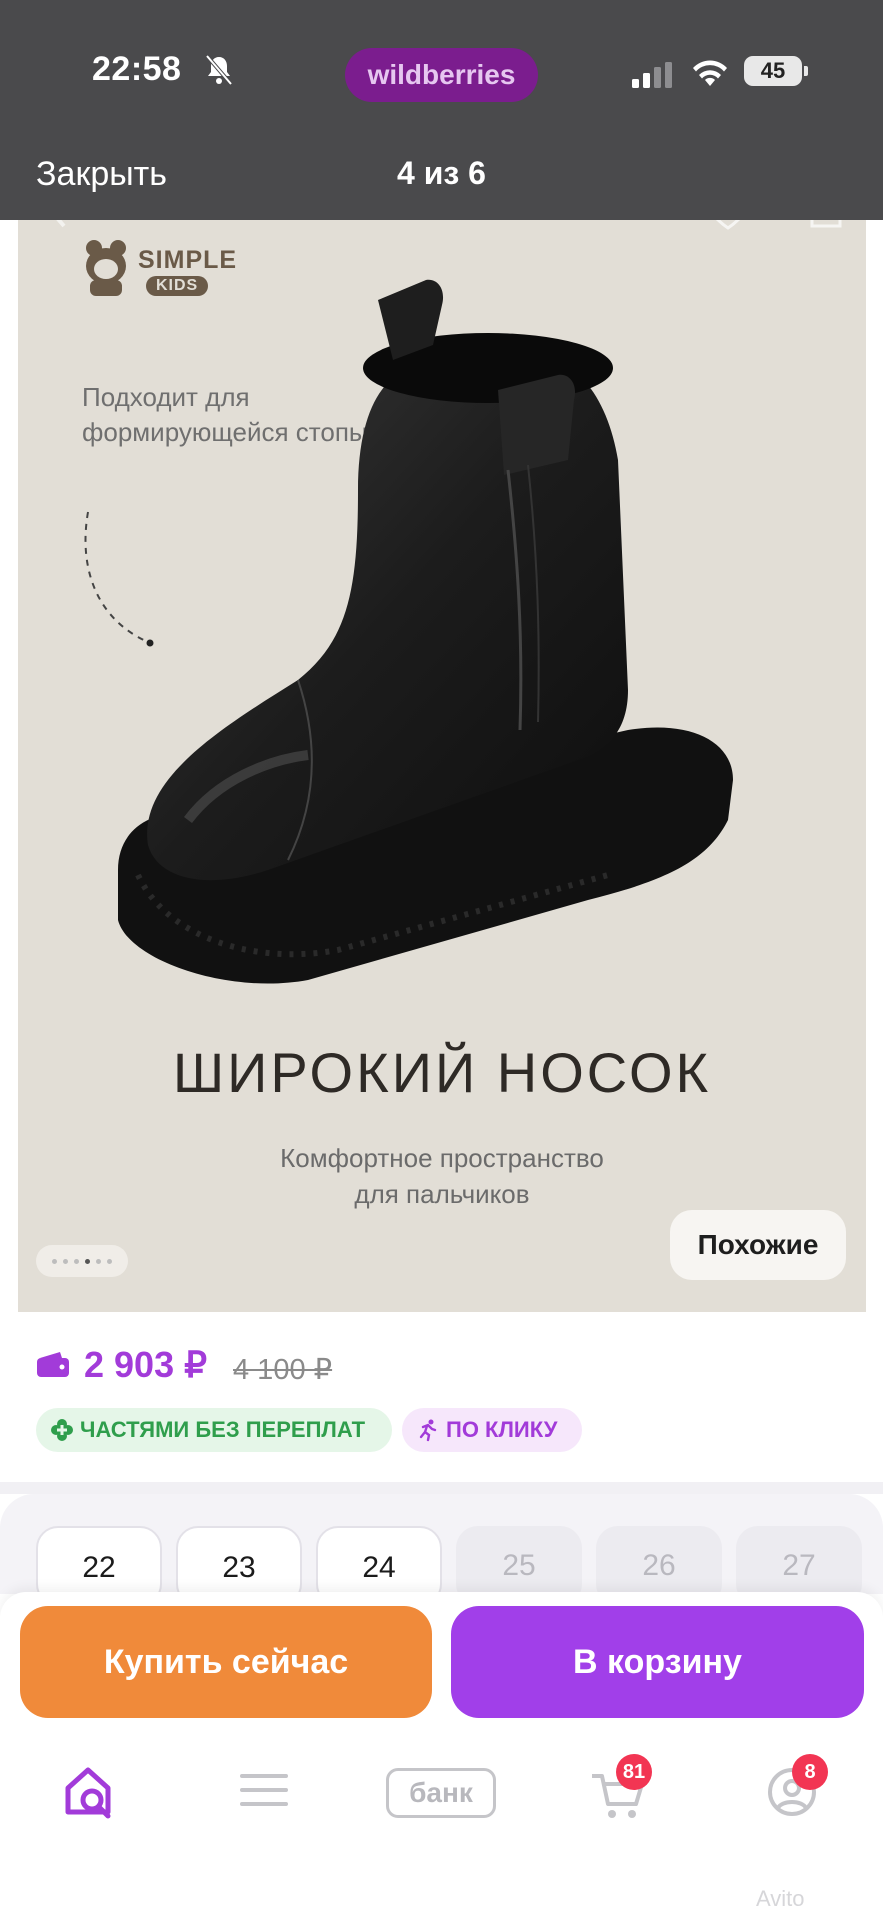 The height and width of the screenshot is (1920, 883). Describe the element at coordinates (428, 1430) in the screenshot. I see `running-person-icon` at that location.